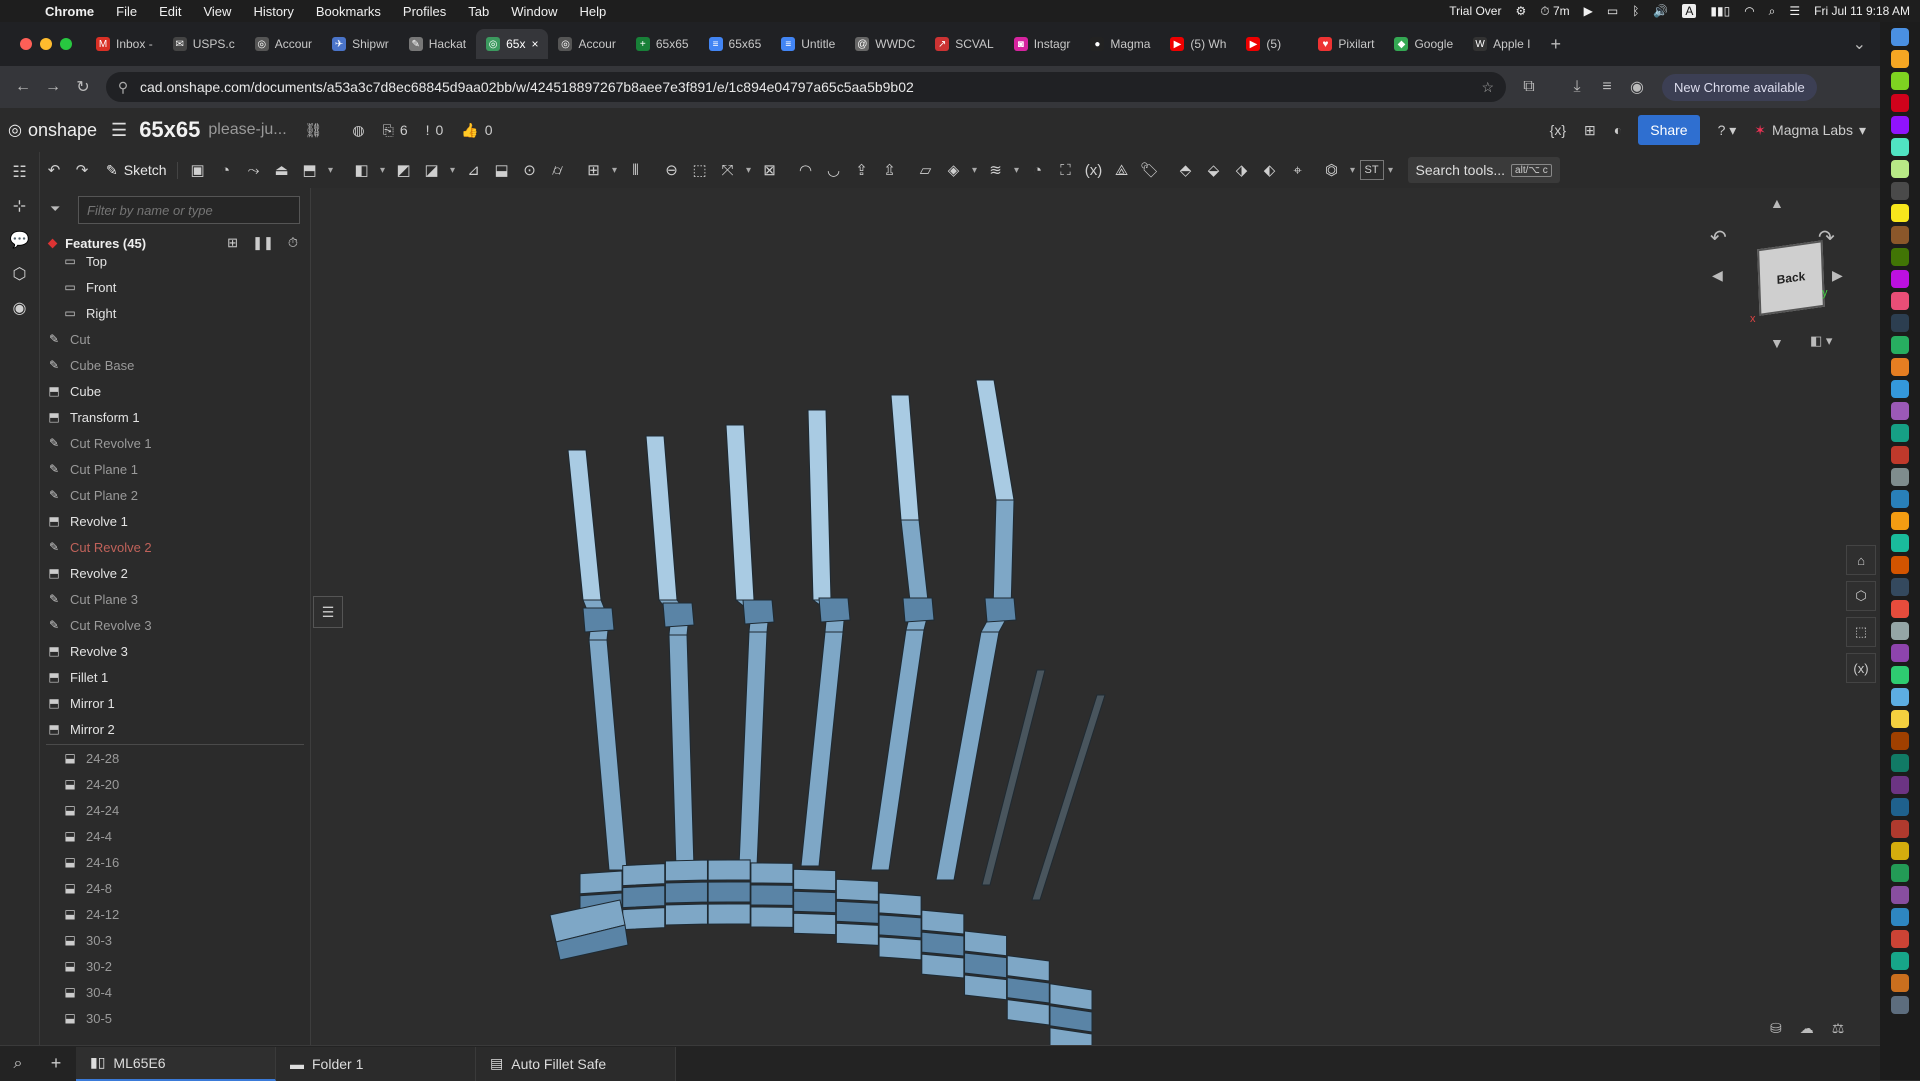 The image size is (1920, 1081). Describe the element at coordinates (175, 966) in the screenshot. I see `part-item: ⬓ 30-2` at that location.